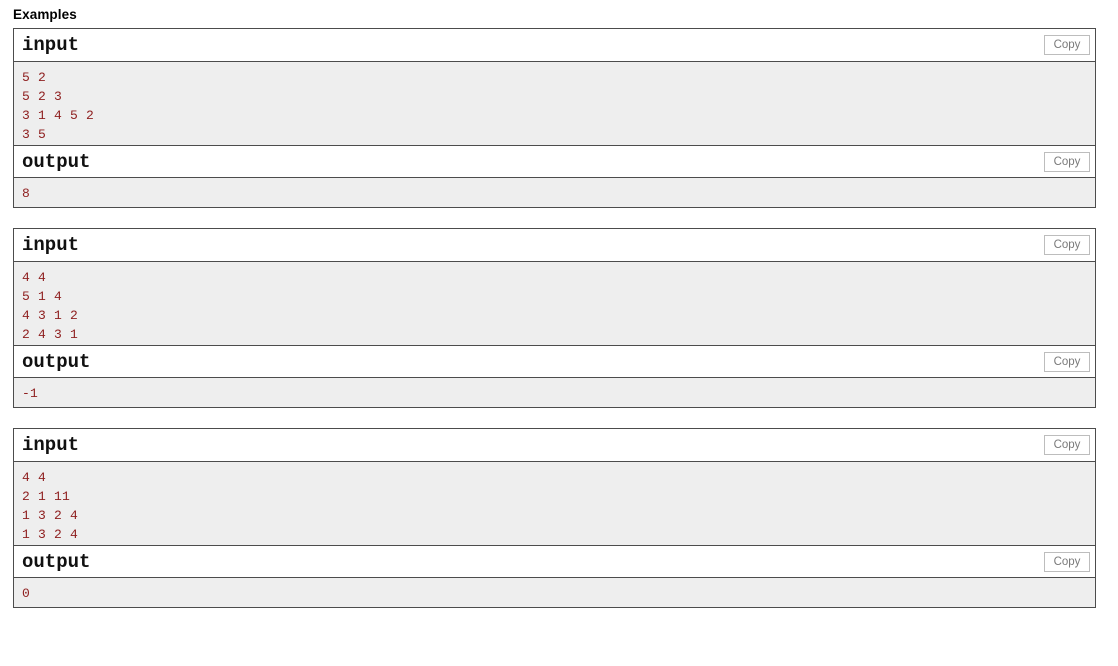  What do you see at coordinates (554, 192) in the screenshot?
I see `output-body: 8` at bounding box center [554, 192].